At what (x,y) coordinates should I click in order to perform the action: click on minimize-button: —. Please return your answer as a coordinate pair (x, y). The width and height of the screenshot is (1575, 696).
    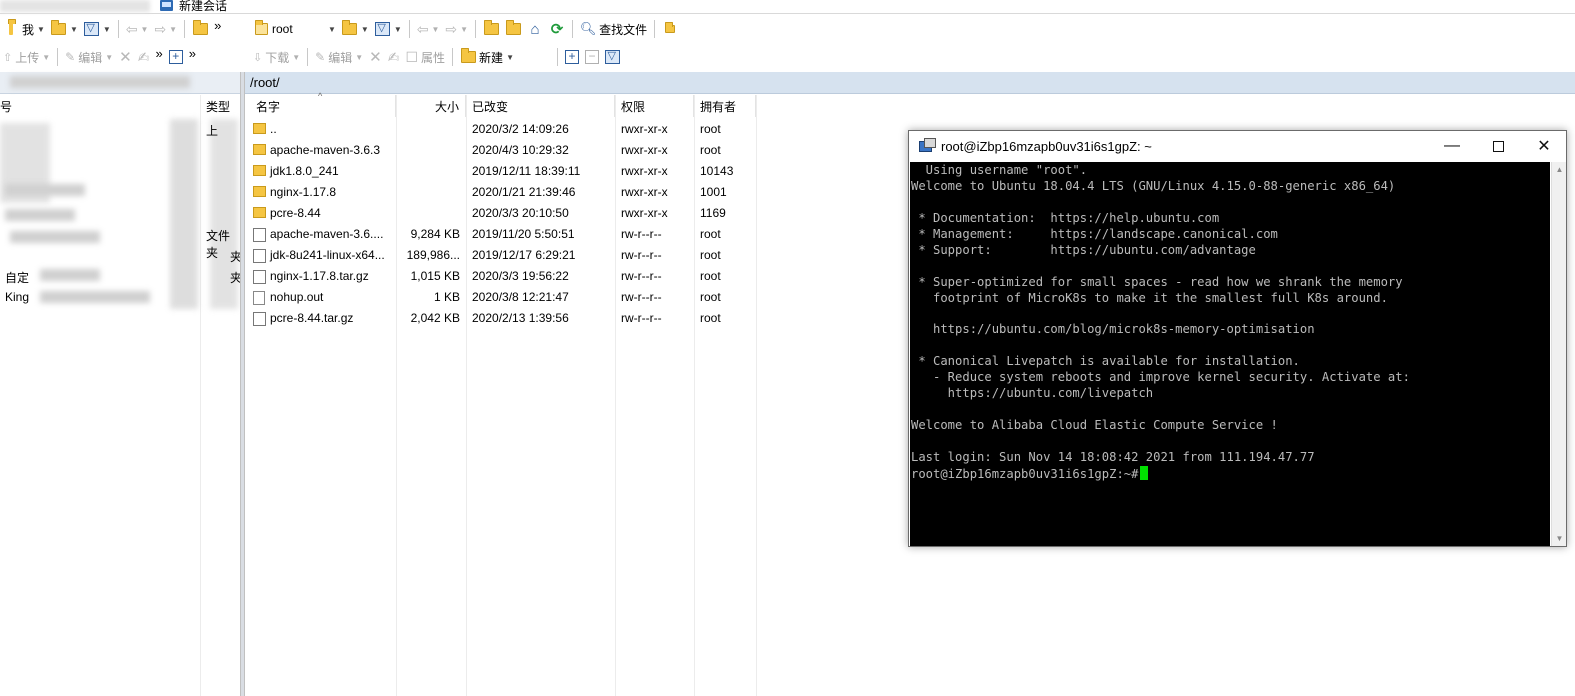
    Looking at the image, I should click on (1452, 146).